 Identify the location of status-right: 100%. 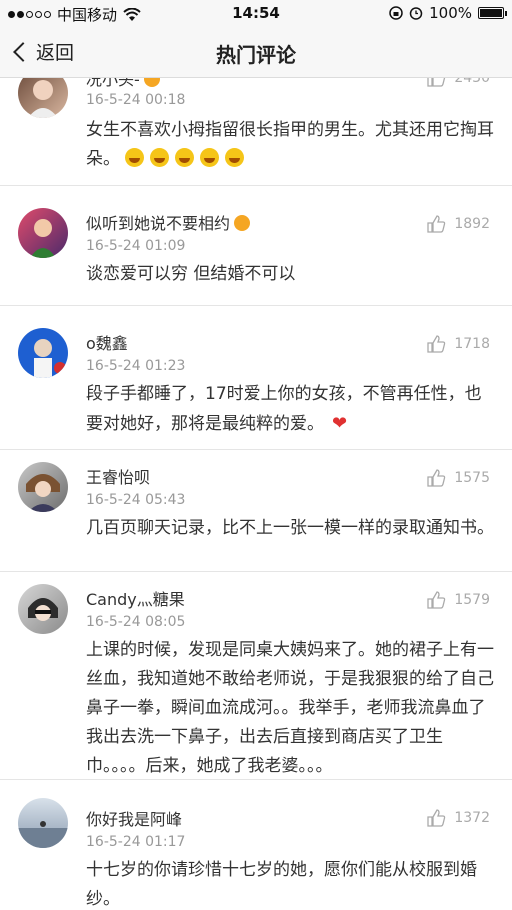
(448, 13).